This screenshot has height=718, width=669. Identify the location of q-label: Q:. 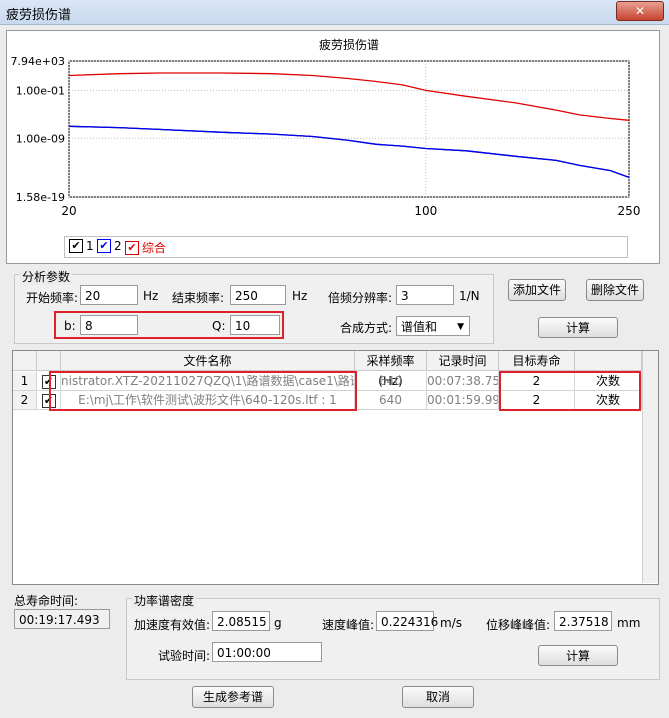
(219, 326).